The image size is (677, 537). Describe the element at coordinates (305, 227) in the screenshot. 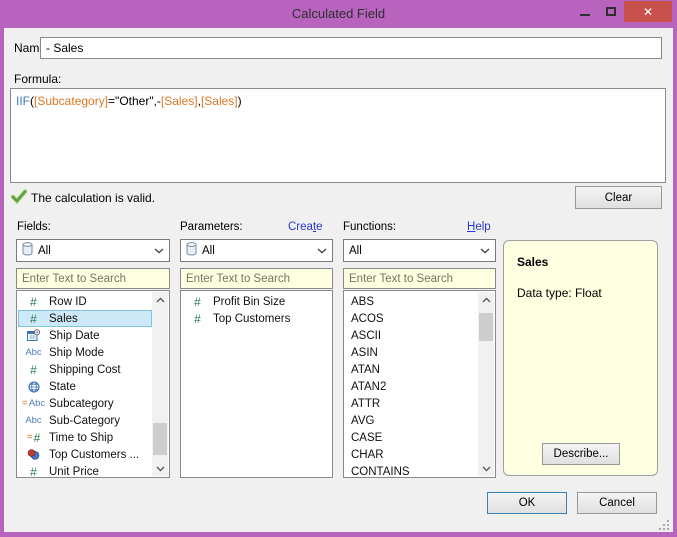

I see `create-parameter-link: Create` at that location.